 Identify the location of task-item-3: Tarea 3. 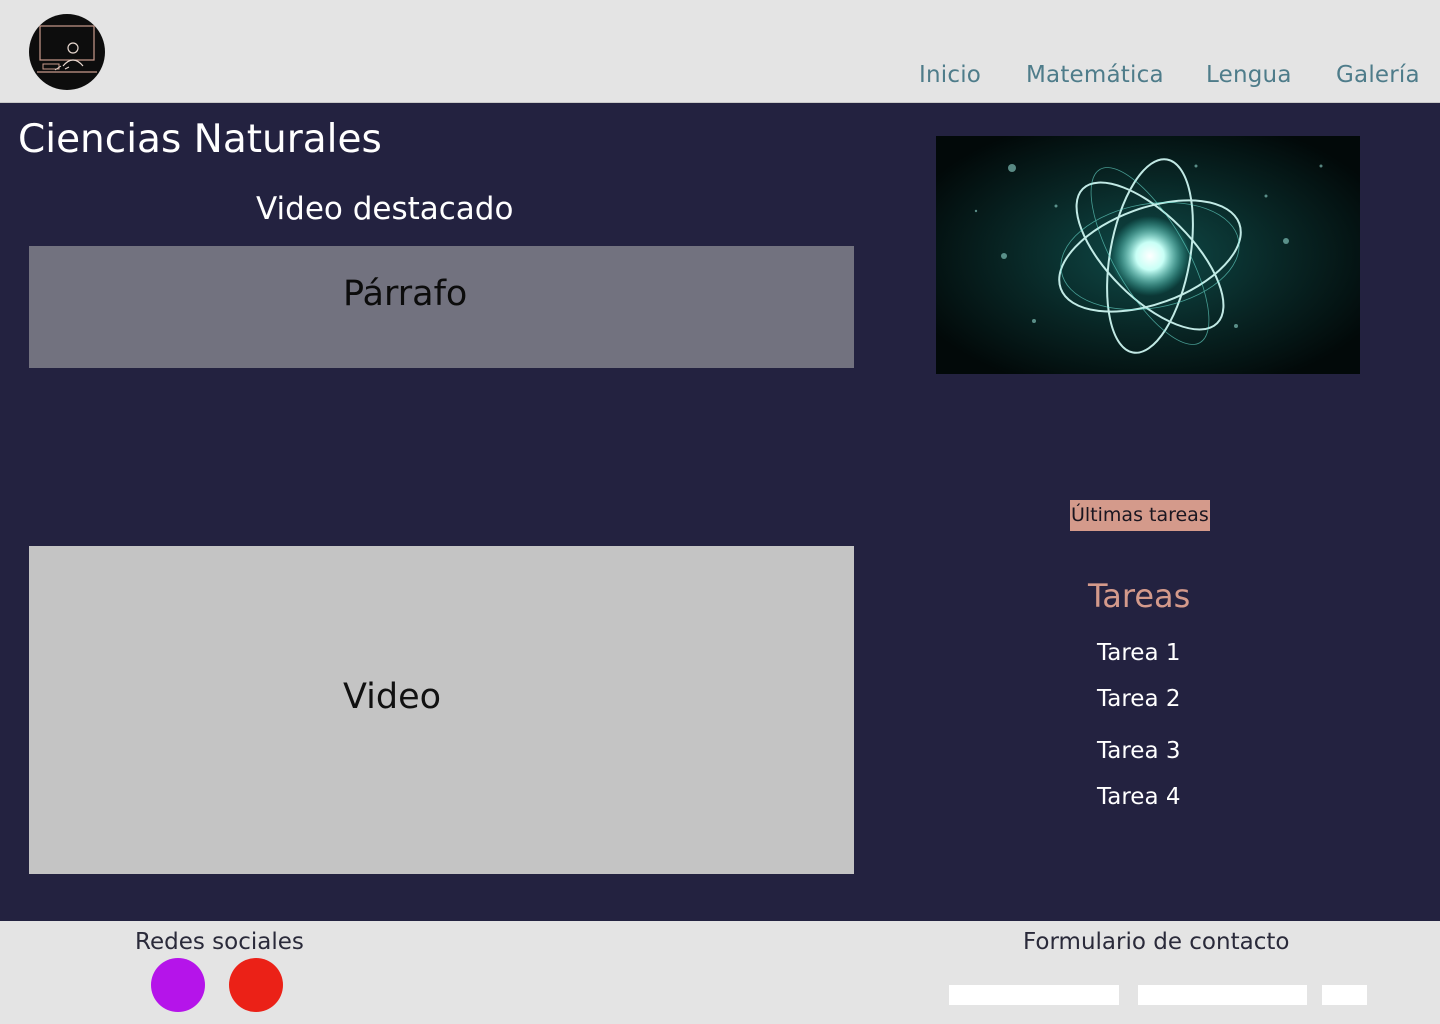
(1138, 751).